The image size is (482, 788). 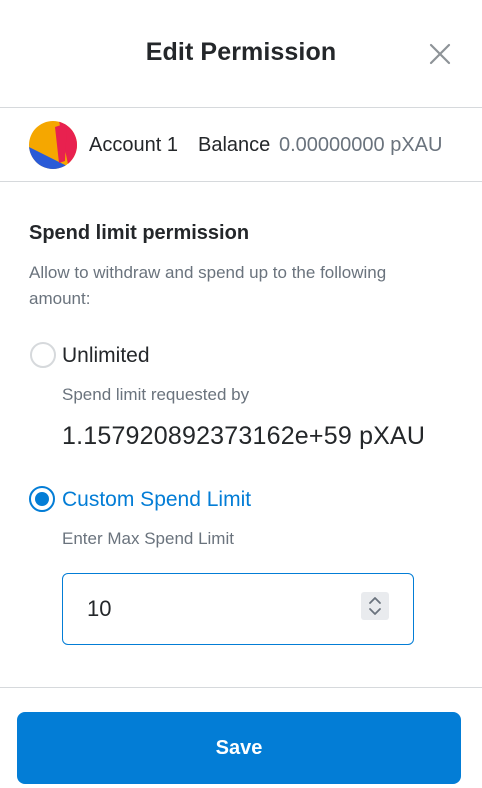 I want to click on number-stepper, so click(x=375, y=606).